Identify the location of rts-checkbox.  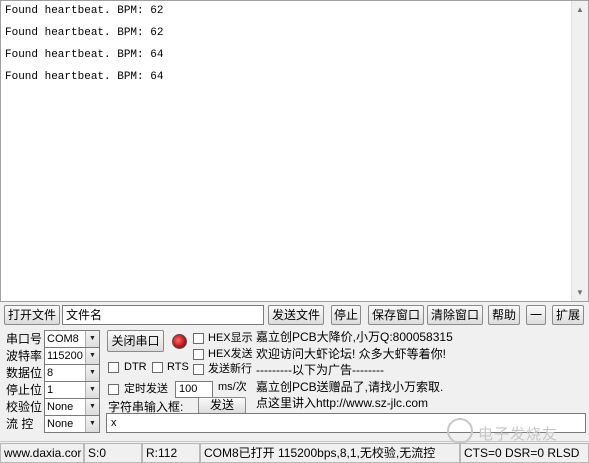
(157, 367).